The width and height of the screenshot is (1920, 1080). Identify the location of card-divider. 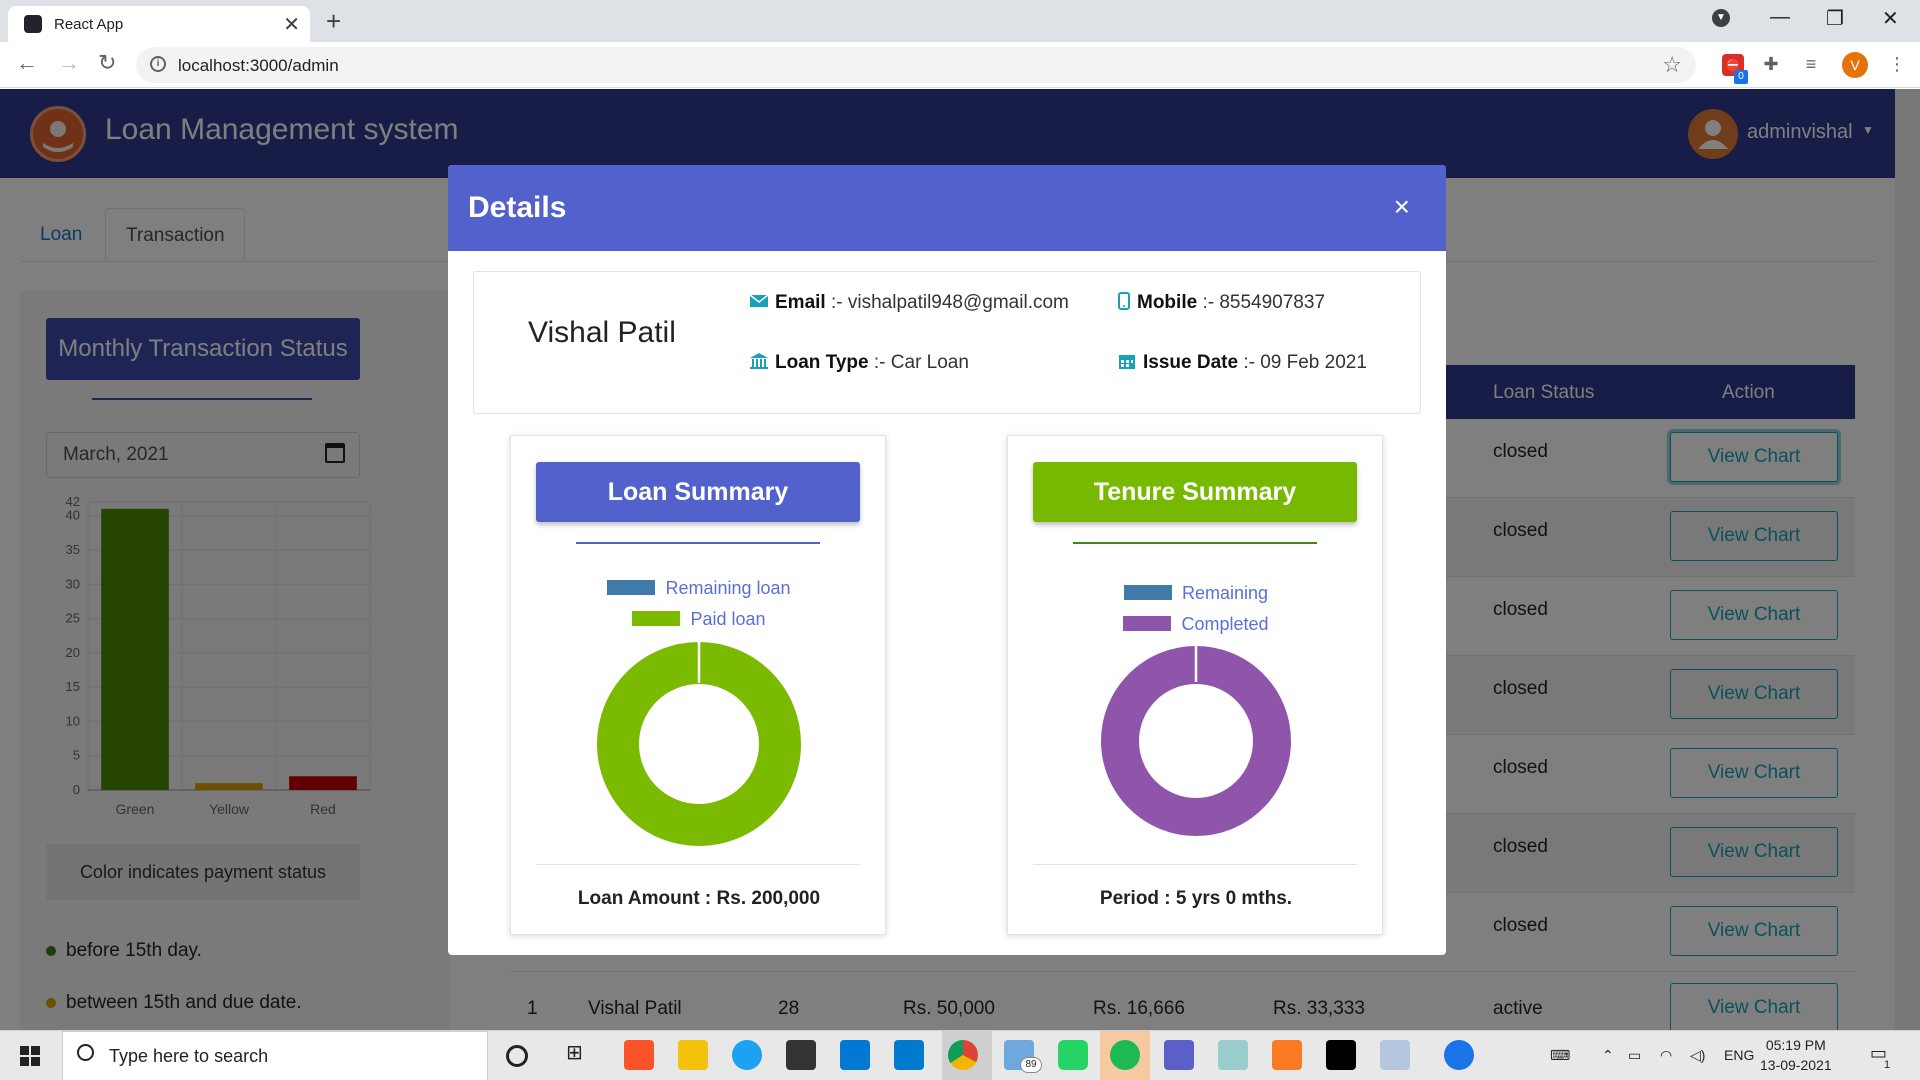
(698, 864).